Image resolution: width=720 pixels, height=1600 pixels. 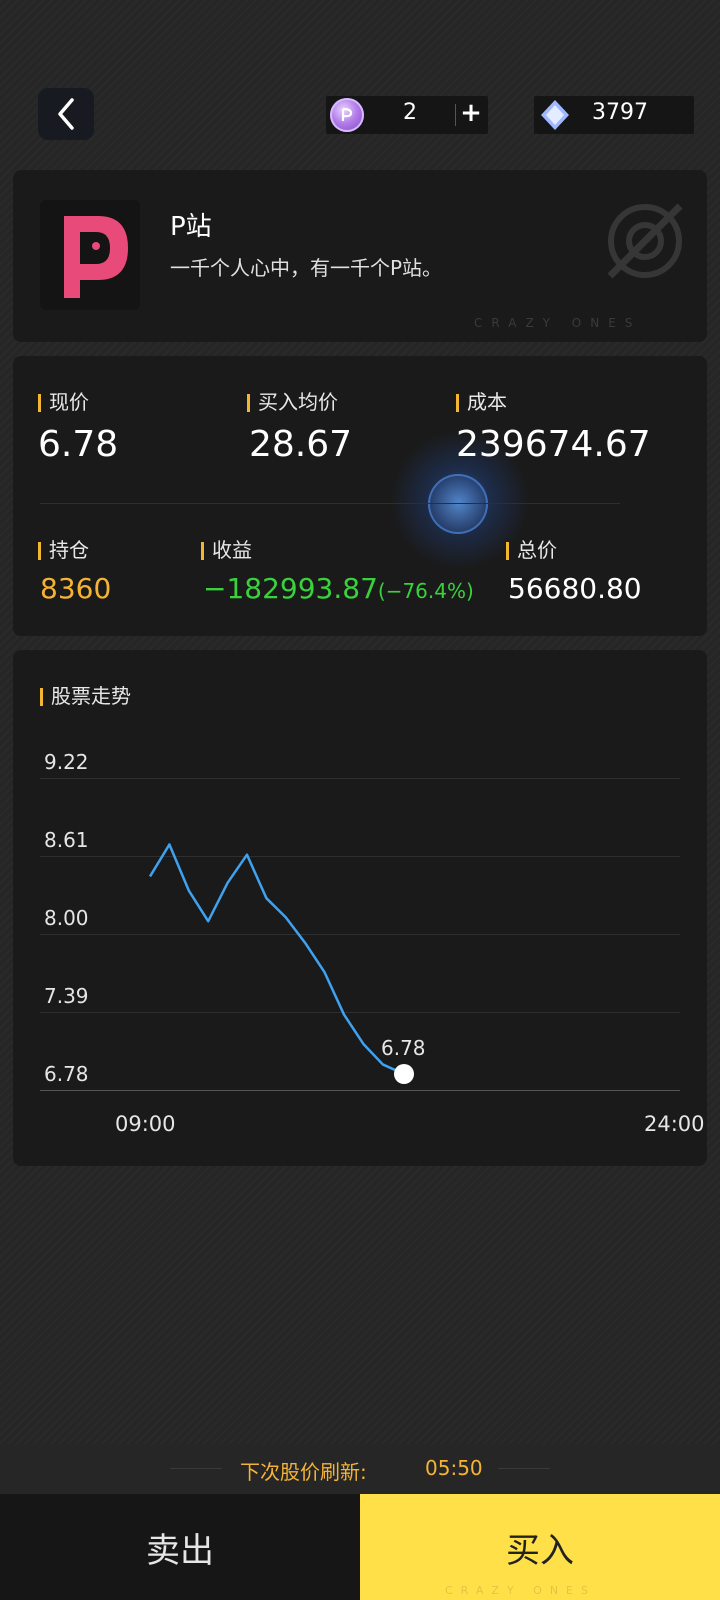 What do you see at coordinates (454, 1468) in the screenshot?
I see `refresh-timer: 05:50` at bounding box center [454, 1468].